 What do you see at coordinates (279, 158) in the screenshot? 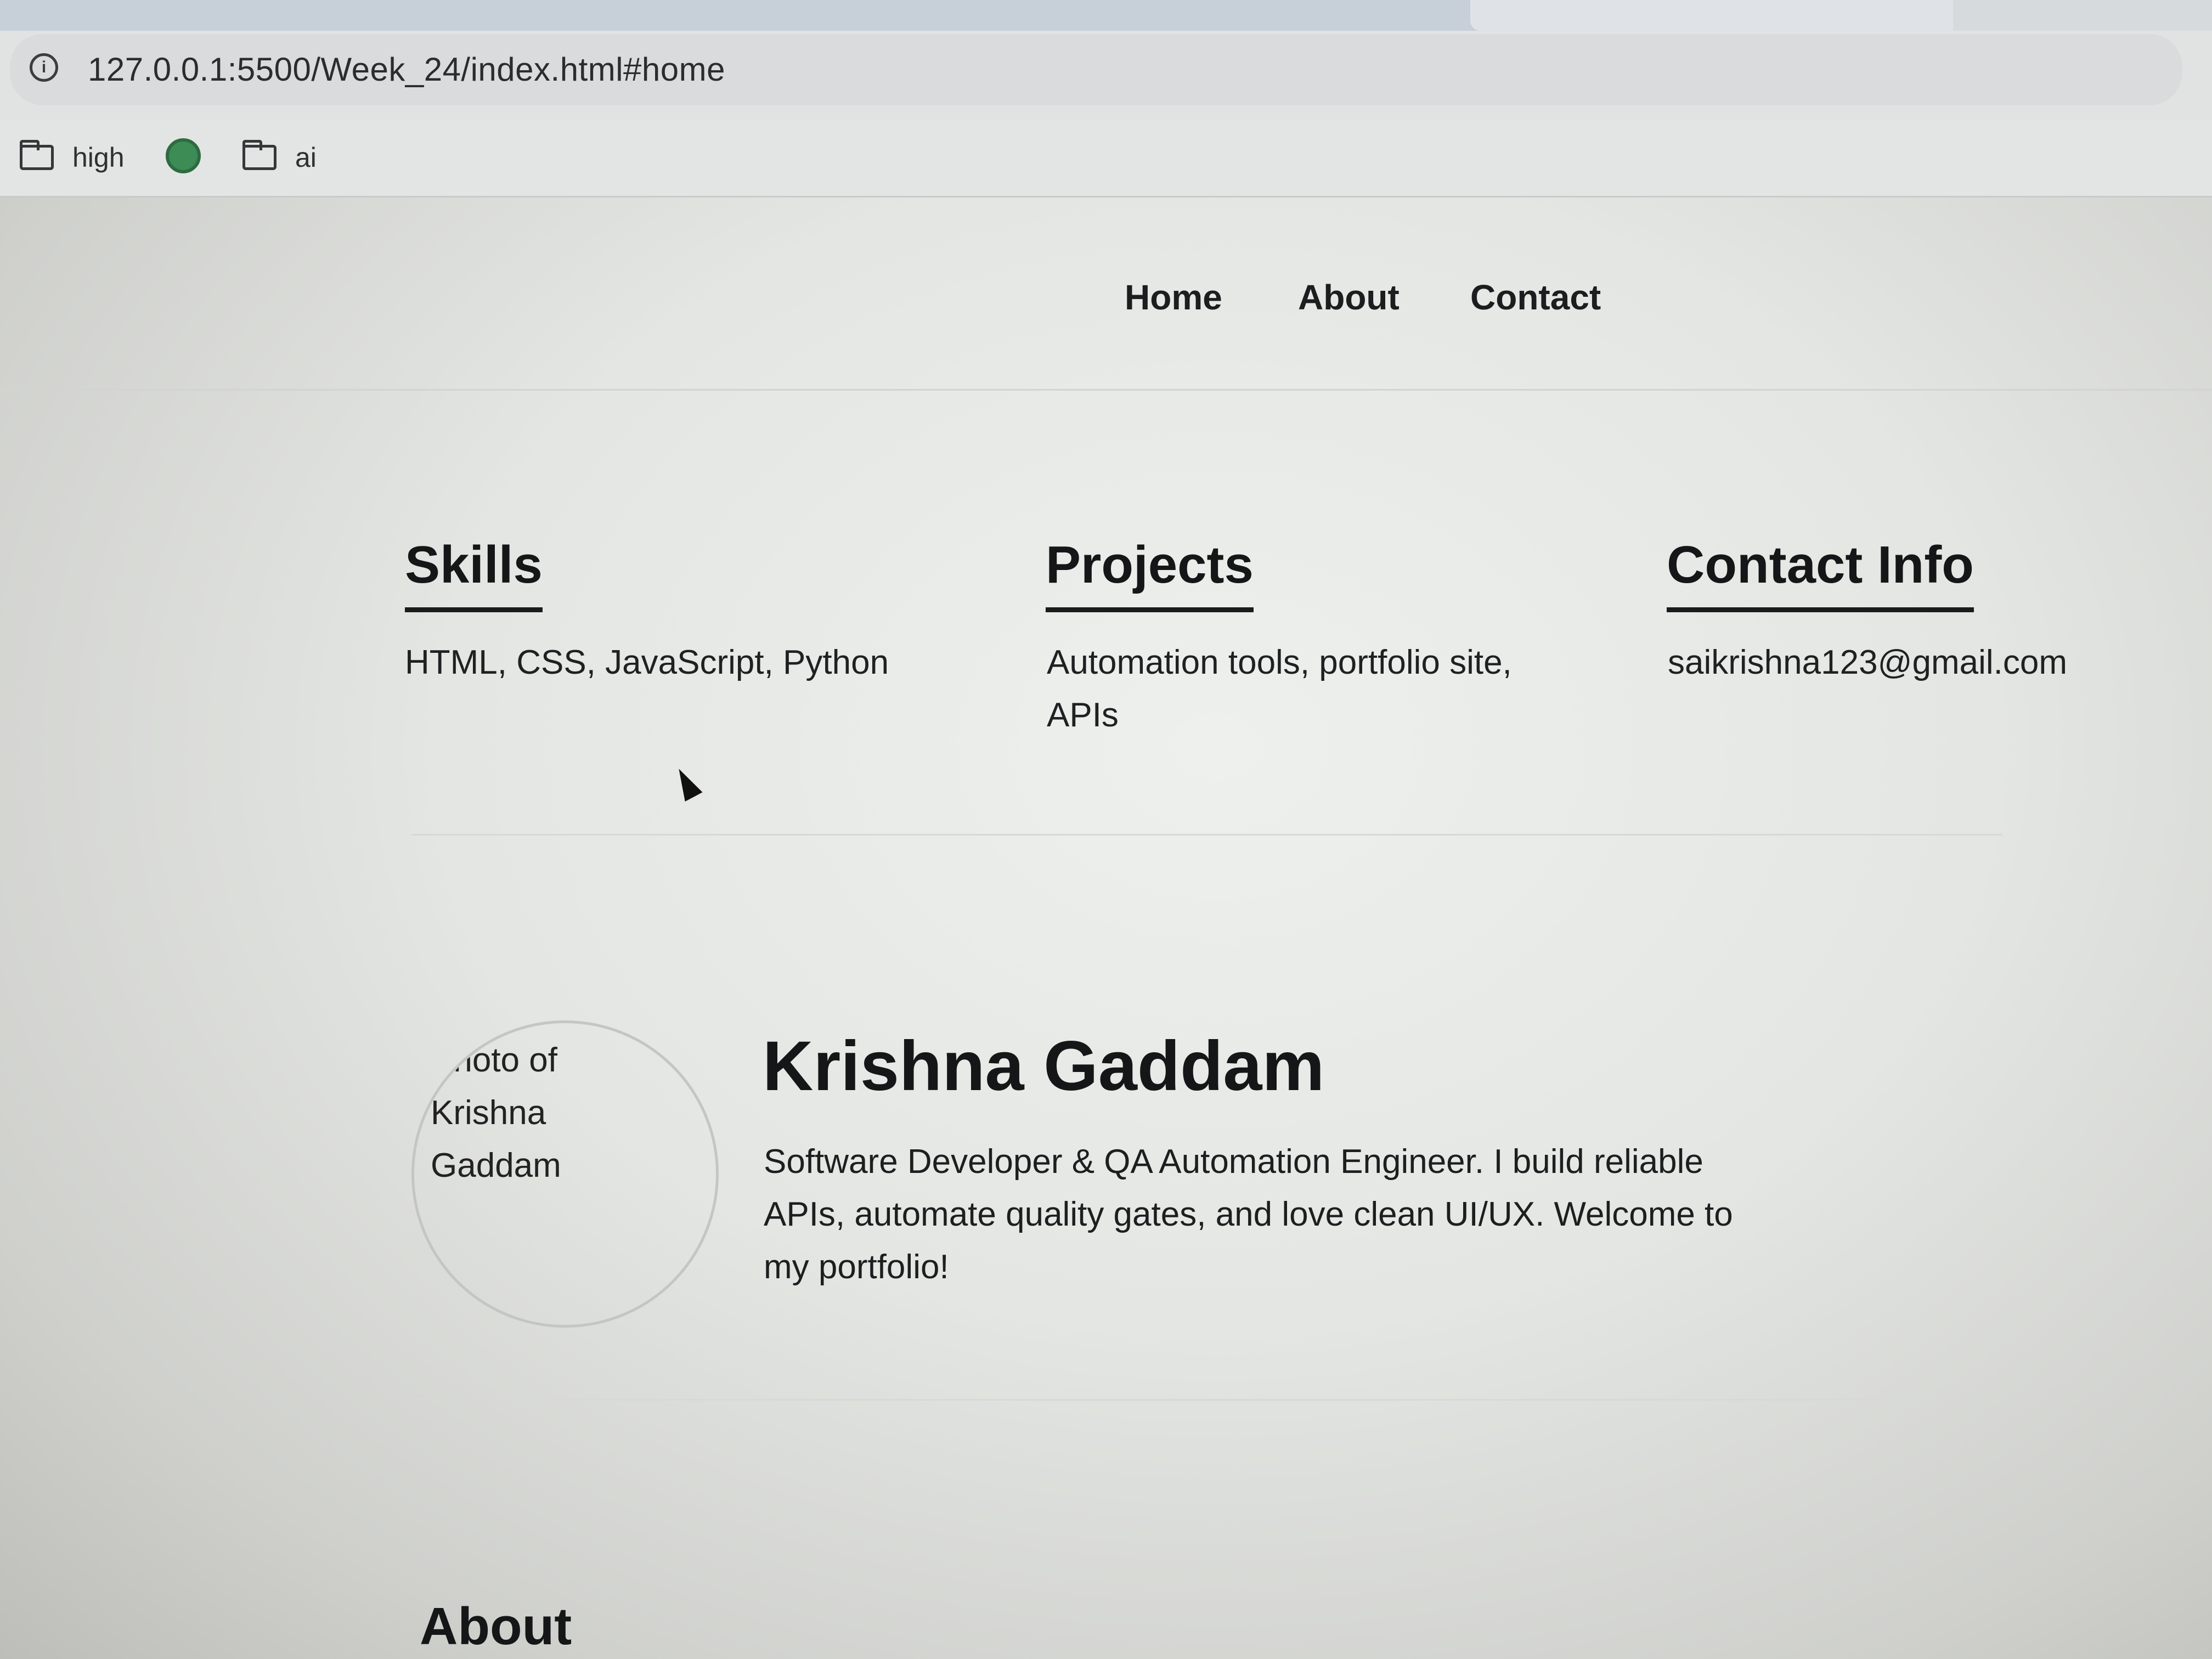
I see `bookmark-ai: ai` at bounding box center [279, 158].